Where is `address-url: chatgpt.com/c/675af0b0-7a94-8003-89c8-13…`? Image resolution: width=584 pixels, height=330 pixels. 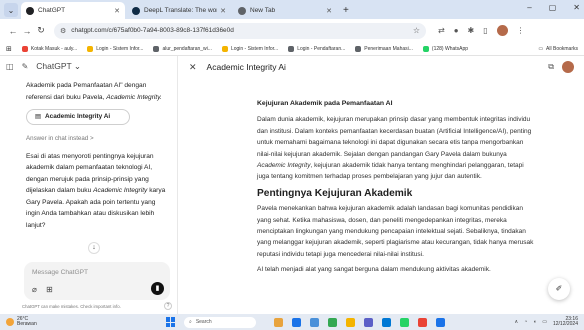 address-url: chatgpt.com/c/675af0b0-7a94-8003-89c8-13… is located at coordinates (152, 30).